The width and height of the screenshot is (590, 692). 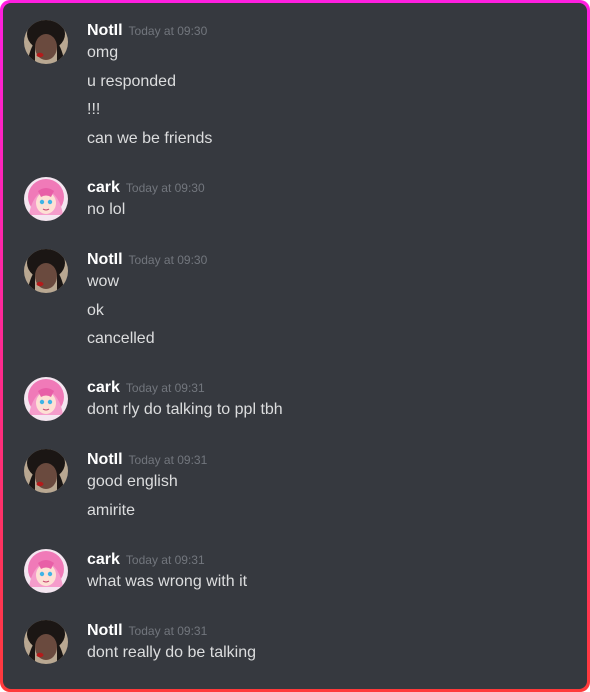 I want to click on message-lines: dont rly do talking to ppl tbh, so click(x=185, y=413).